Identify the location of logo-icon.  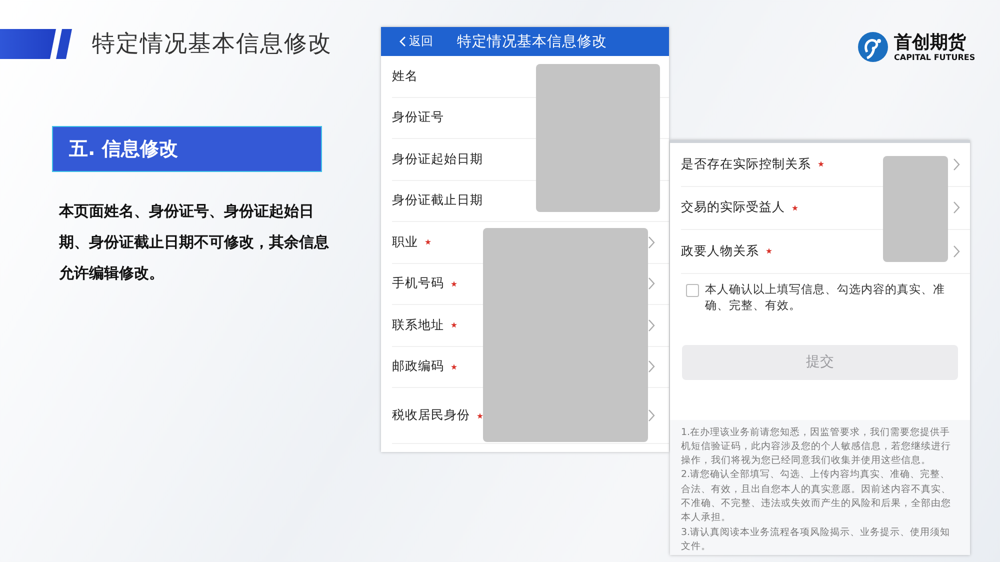
(873, 47).